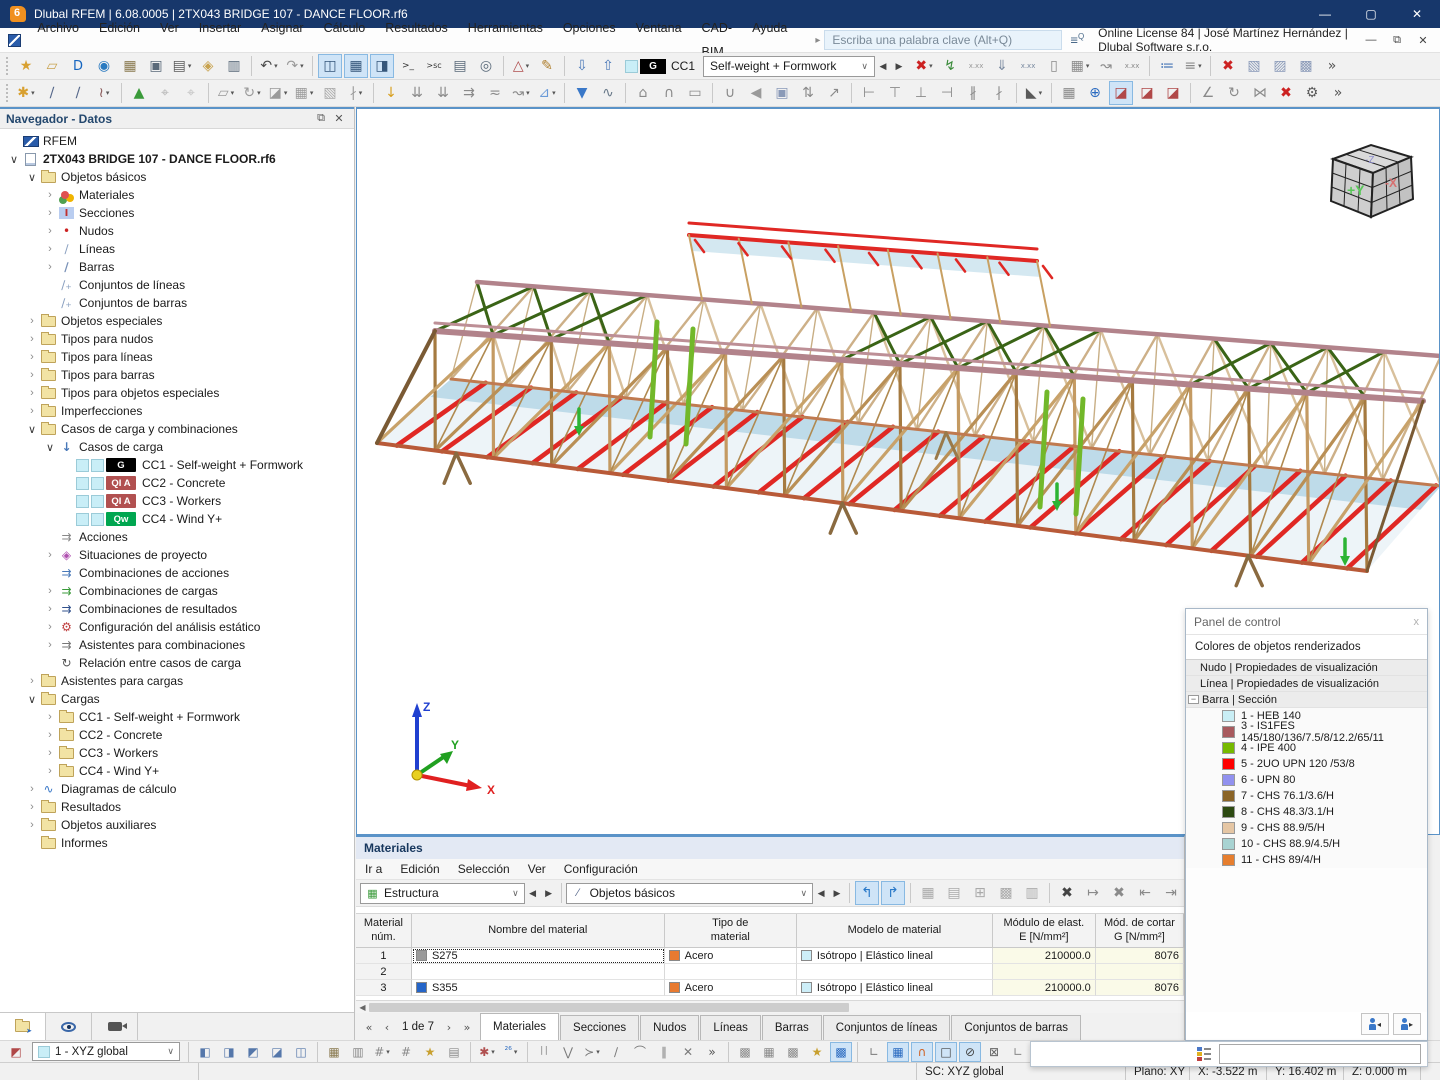 Image resolution: width=1440 pixels, height=1080 pixels. What do you see at coordinates (1338, 93) in the screenshot?
I see `overflow2-icon: »` at bounding box center [1338, 93].